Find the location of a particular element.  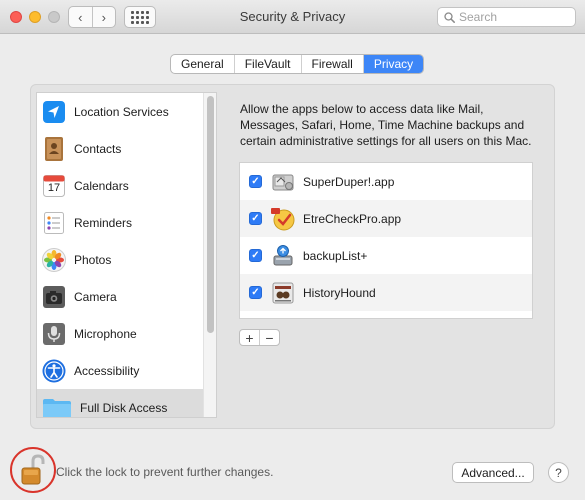

sidebar-item-contacts: Contacts is located at coordinates (120, 148).